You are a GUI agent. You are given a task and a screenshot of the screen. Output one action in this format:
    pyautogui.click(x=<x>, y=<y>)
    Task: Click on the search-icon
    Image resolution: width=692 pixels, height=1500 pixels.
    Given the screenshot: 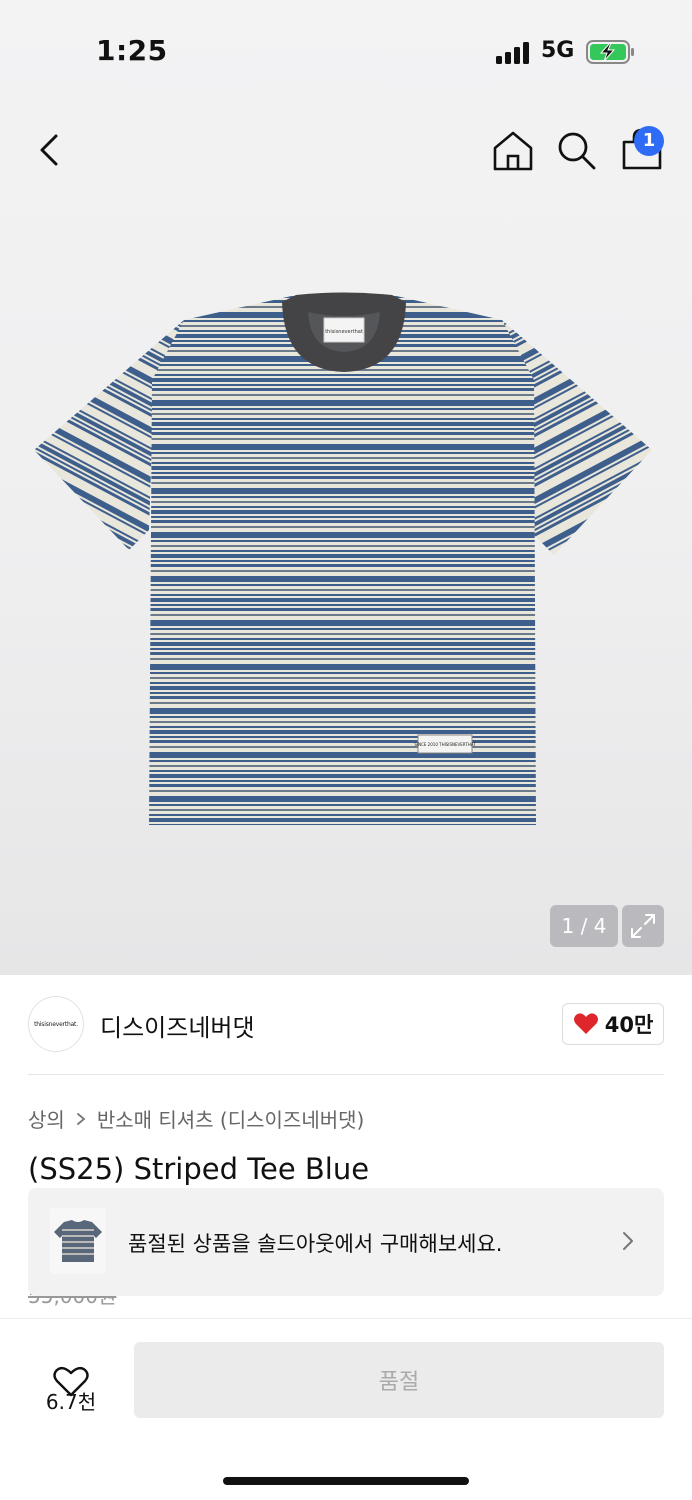 What is the action you would take?
    pyautogui.click(x=577, y=151)
    